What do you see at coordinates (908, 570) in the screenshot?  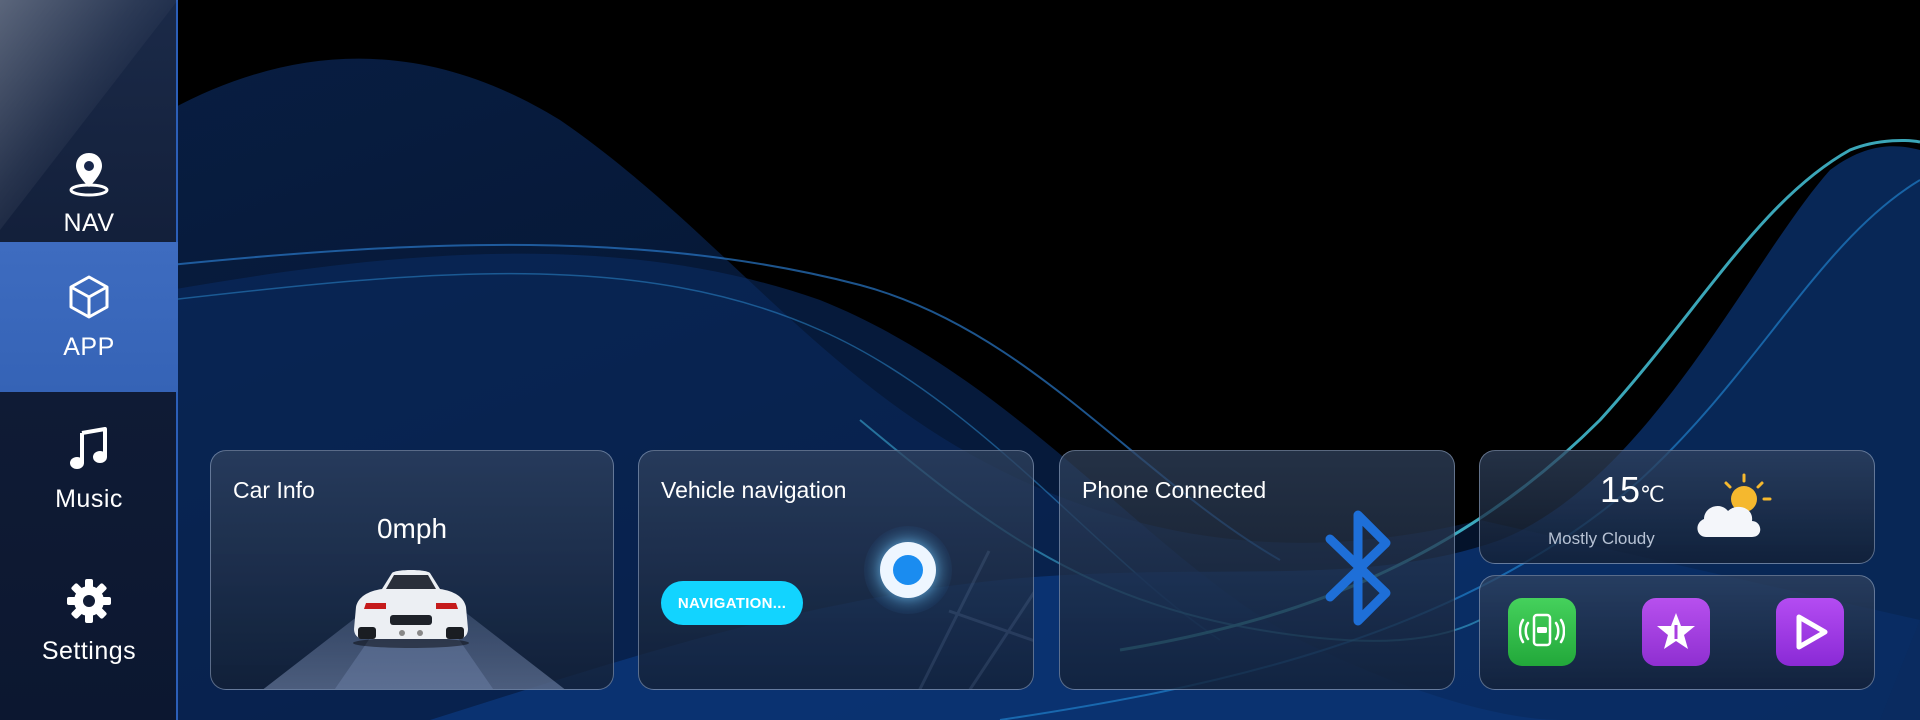 I see `current-location-icon` at bounding box center [908, 570].